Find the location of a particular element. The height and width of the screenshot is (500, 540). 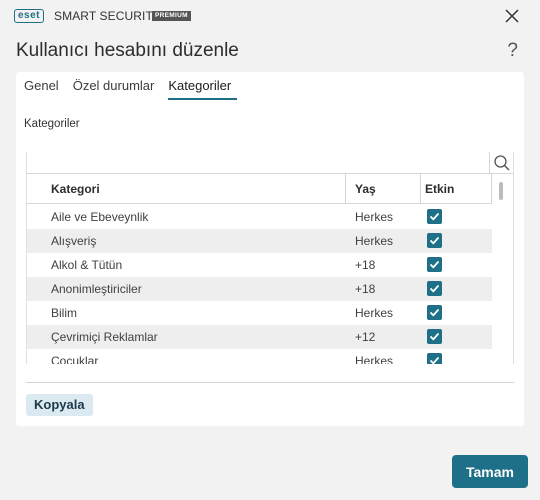

search-icon is located at coordinates (502, 163).